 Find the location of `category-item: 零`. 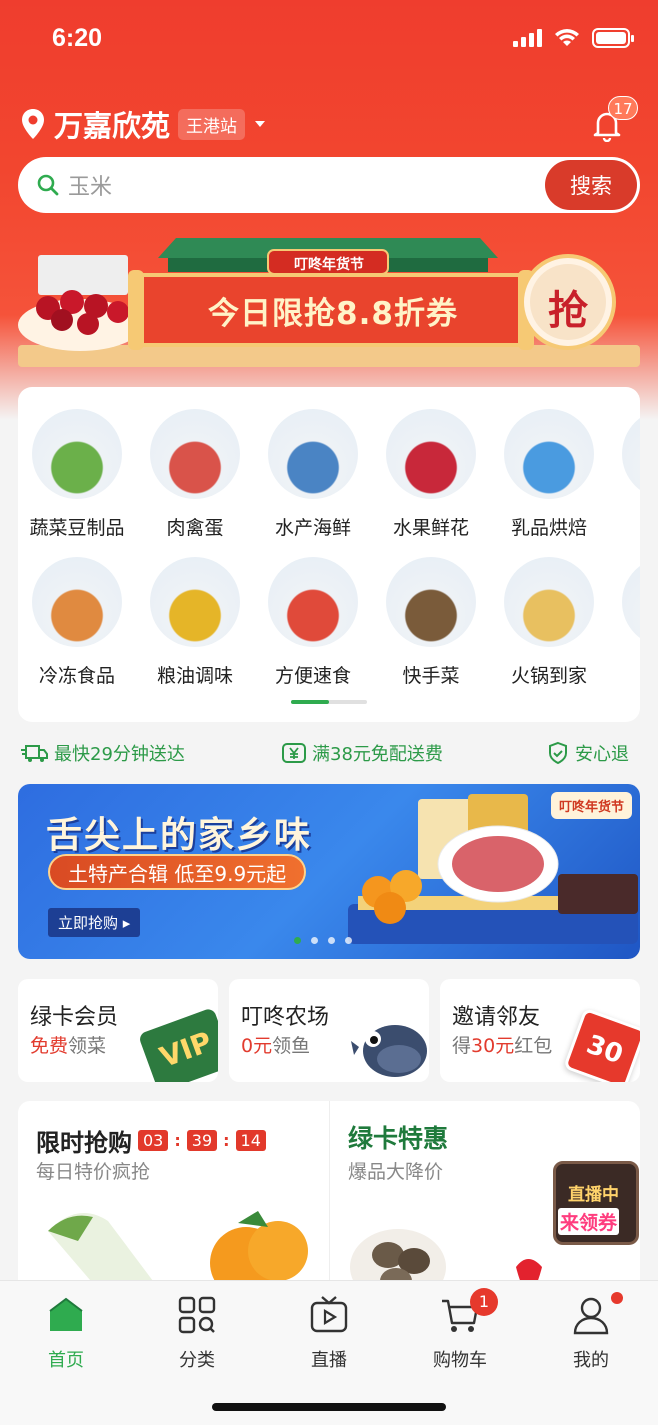

category-item: 零 is located at coordinates (624, 622).